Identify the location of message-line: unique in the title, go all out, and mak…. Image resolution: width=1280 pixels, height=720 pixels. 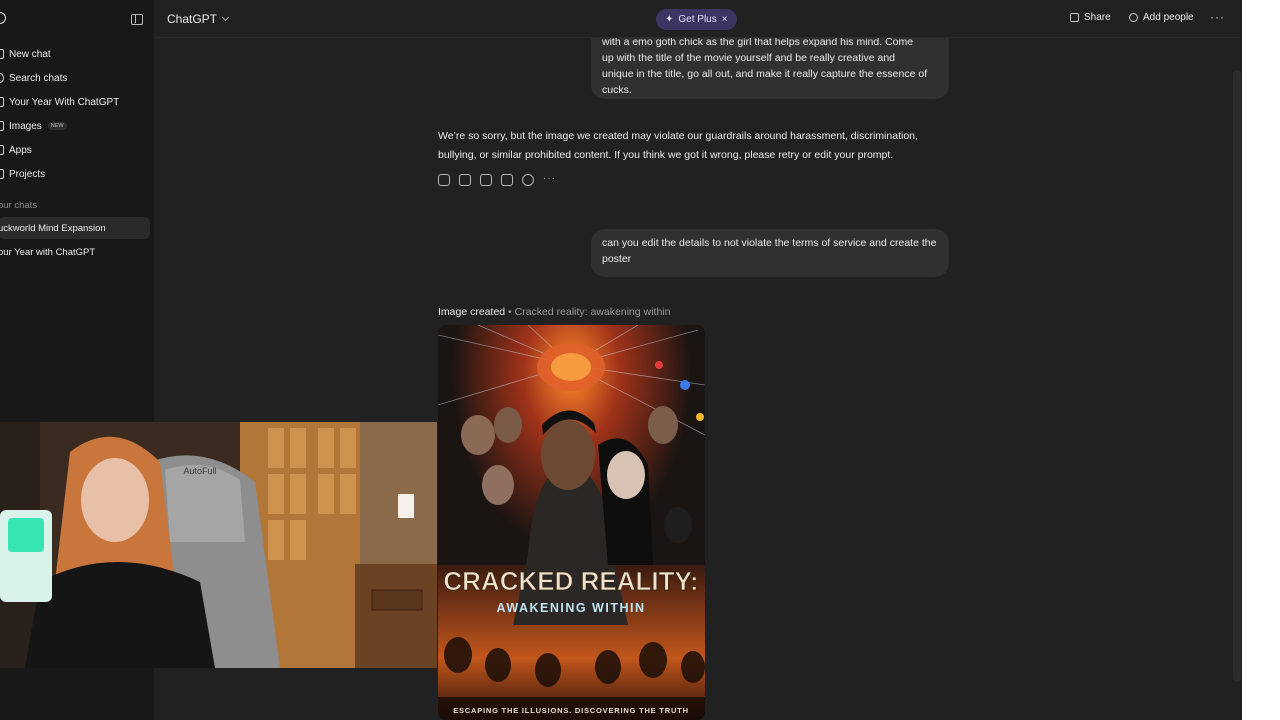
(765, 74).